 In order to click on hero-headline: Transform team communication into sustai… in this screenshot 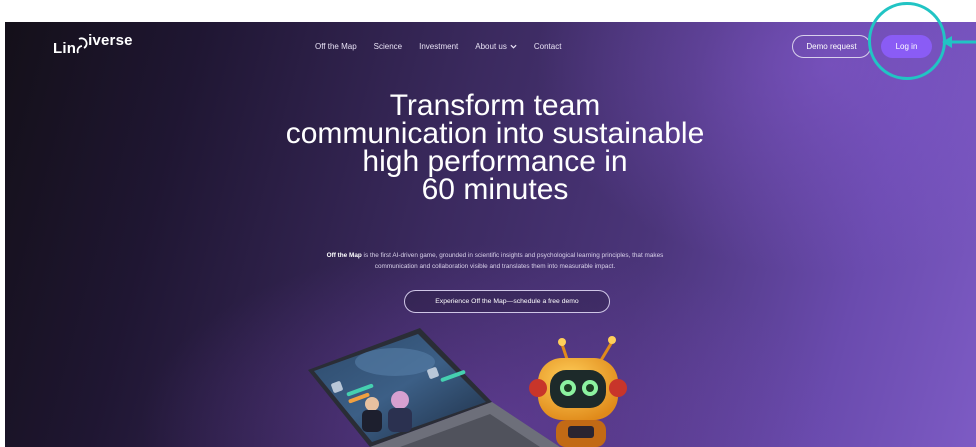, I will do `click(495, 147)`.